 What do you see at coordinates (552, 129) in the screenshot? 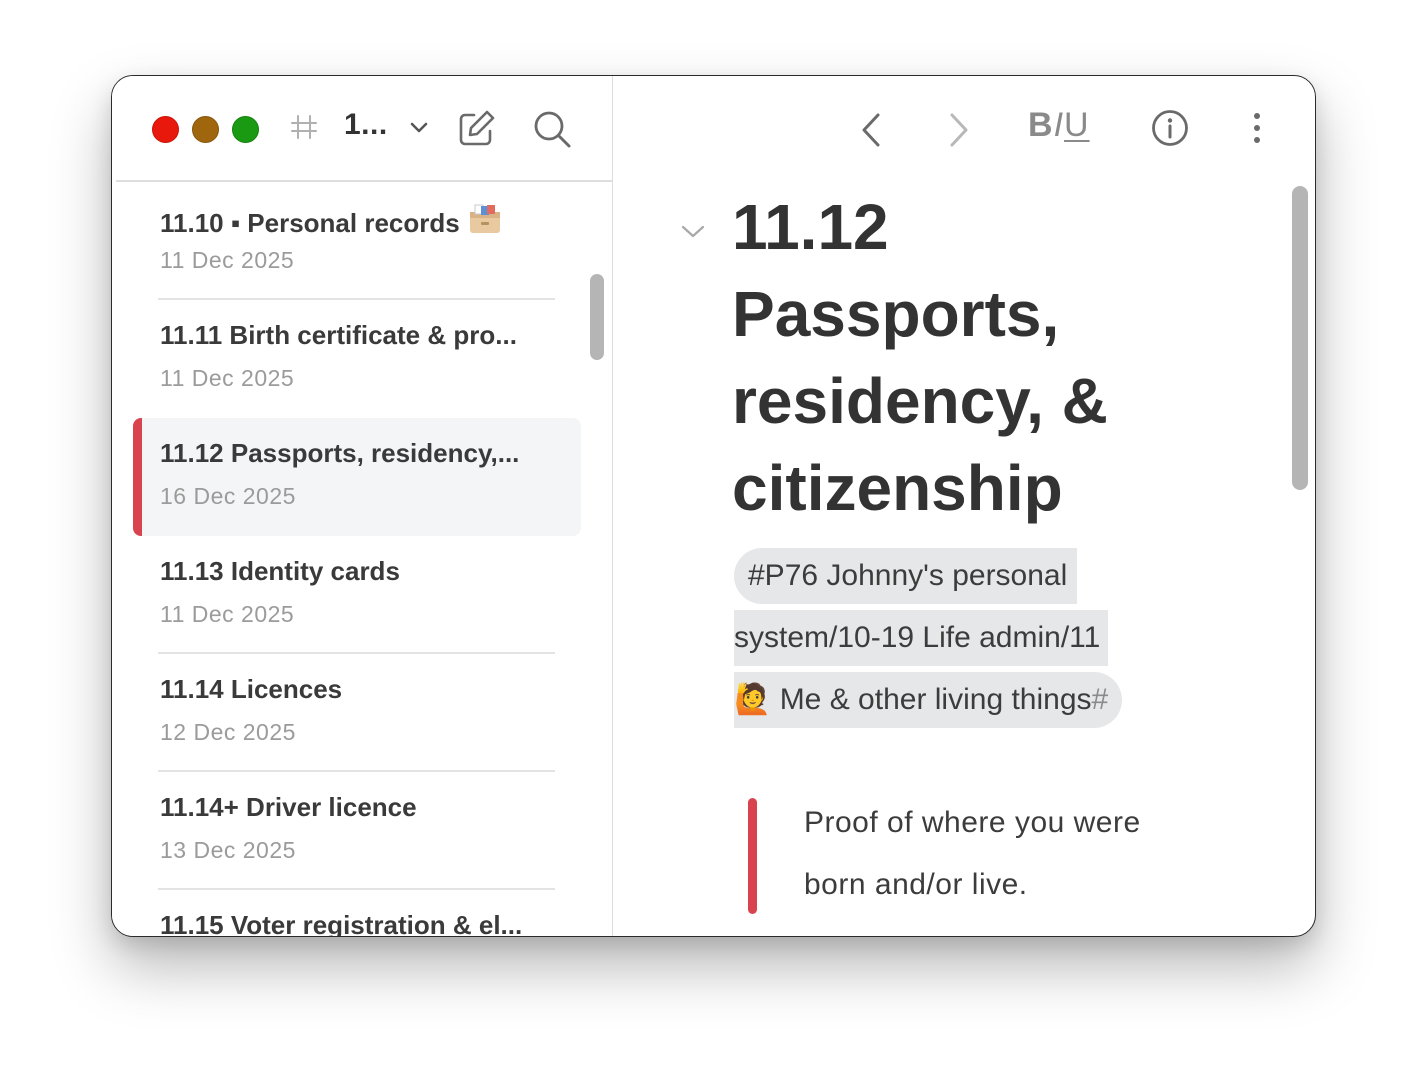
I see `search-icon` at bounding box center [552, 129].